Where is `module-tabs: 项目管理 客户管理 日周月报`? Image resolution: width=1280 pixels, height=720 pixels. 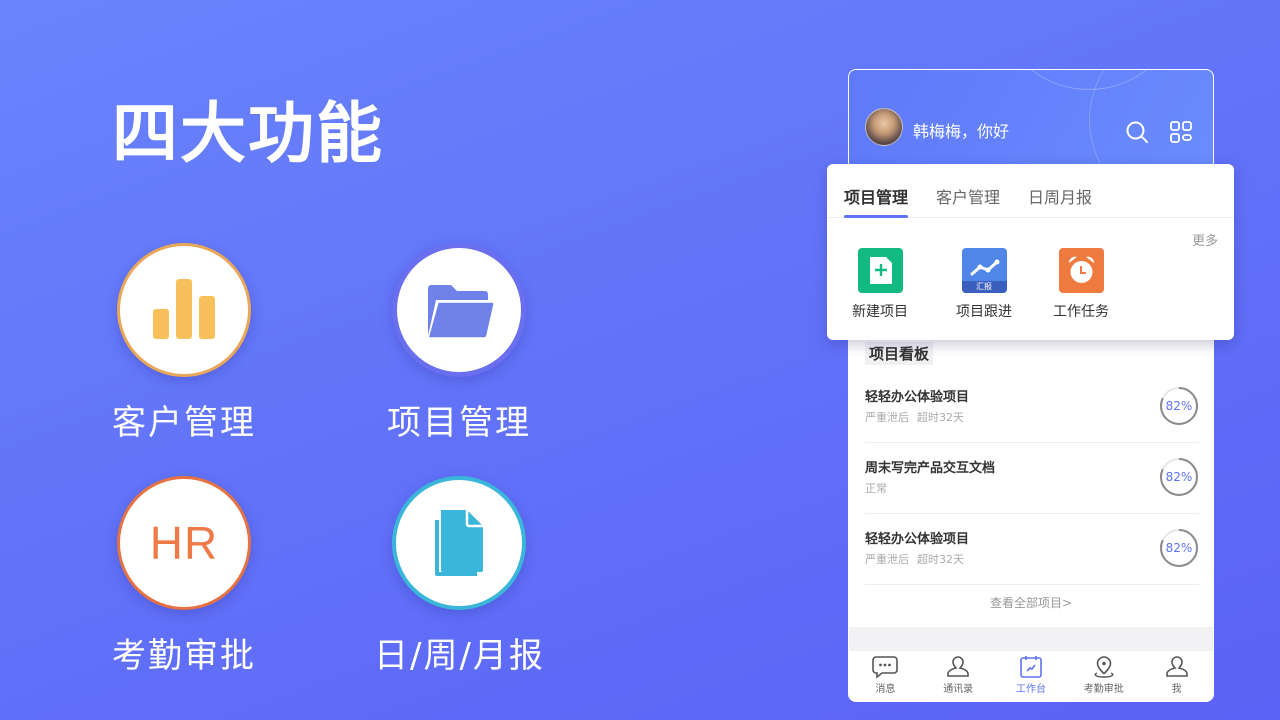 module-tabs: 项目管理 客户管理 日周月报 is located at coordinates (1030, 191).